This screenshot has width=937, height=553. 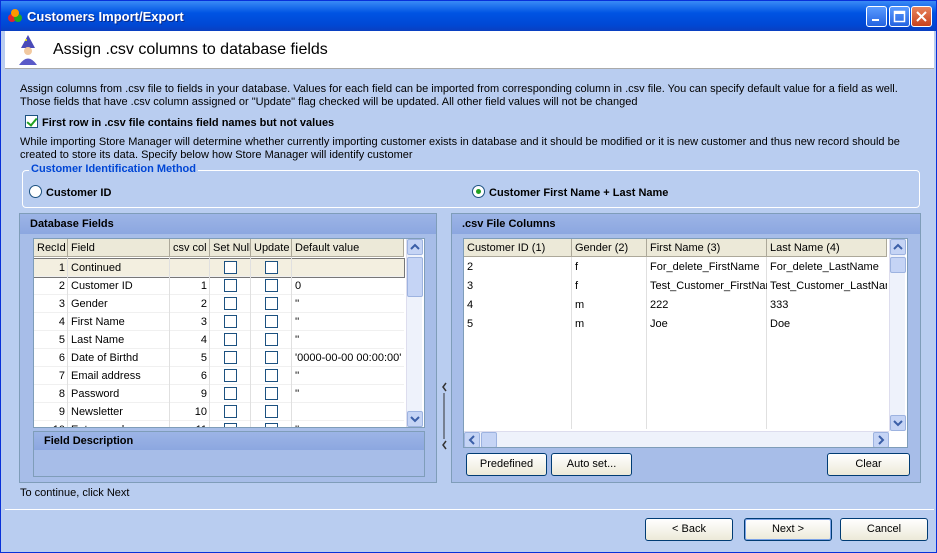 What do you see at coordinates (119, 286) in the screenshot?
I see `cell-field: Customer ID` at bounding box center [119, 286].